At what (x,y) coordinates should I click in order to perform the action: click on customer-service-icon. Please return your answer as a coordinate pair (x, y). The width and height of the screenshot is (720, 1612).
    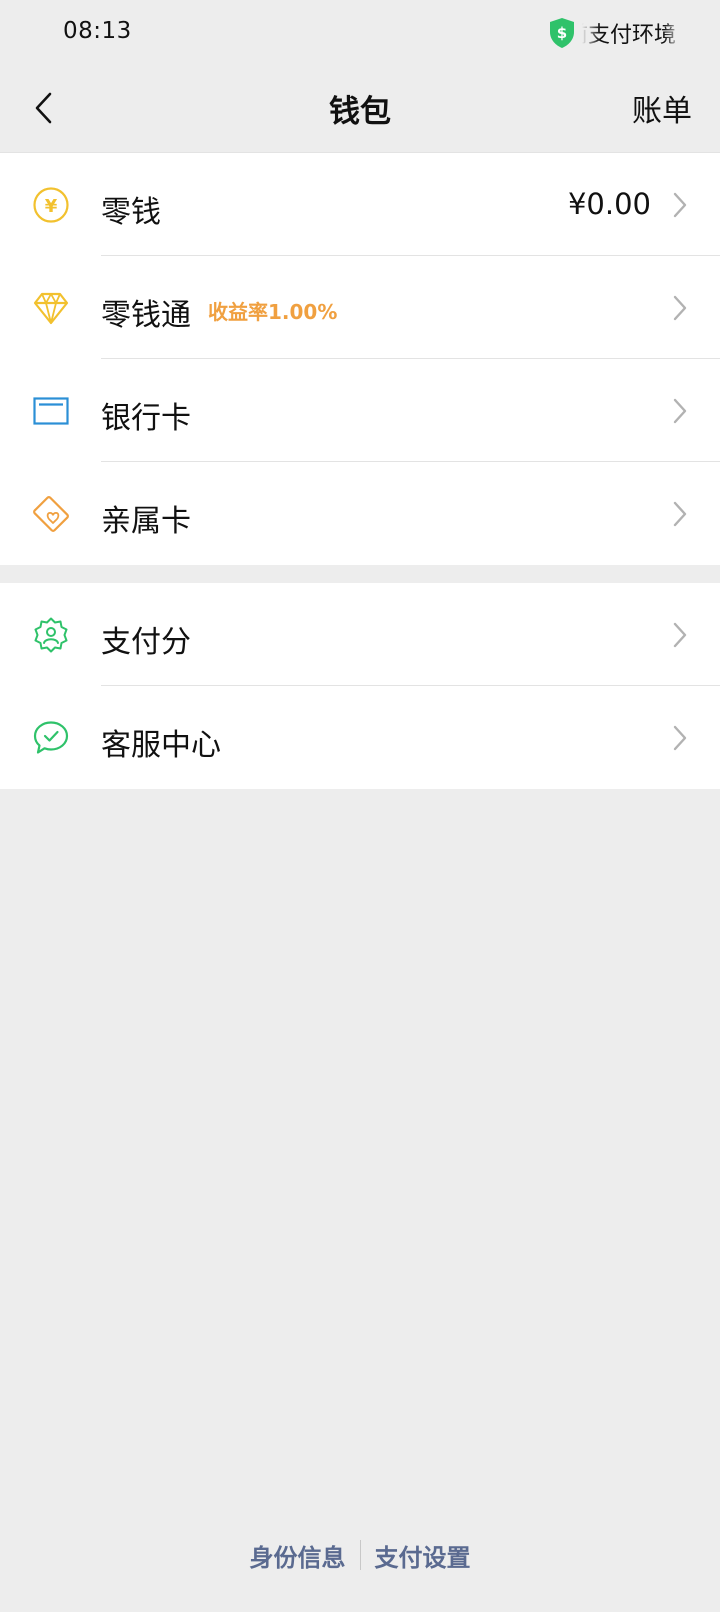
    Looking at the image, I should click on (51, 737).